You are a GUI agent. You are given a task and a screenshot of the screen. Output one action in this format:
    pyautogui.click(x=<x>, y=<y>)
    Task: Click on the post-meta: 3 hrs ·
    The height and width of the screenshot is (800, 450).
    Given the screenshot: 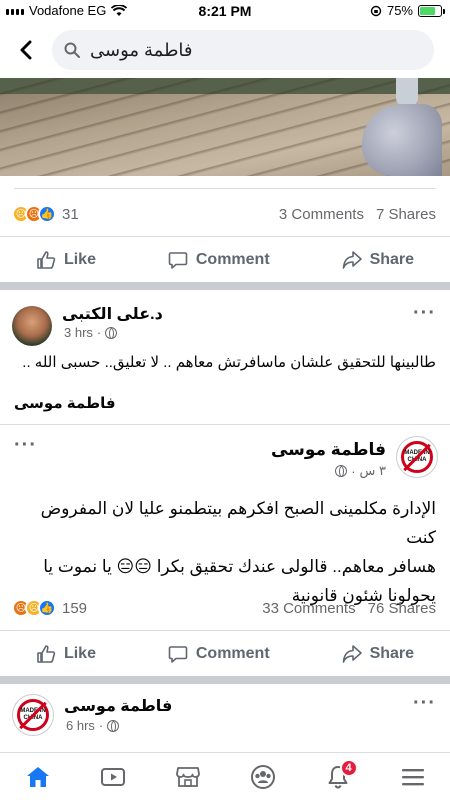 What is the action you would take?
    pyautogui.click(x=91, y=332)
    